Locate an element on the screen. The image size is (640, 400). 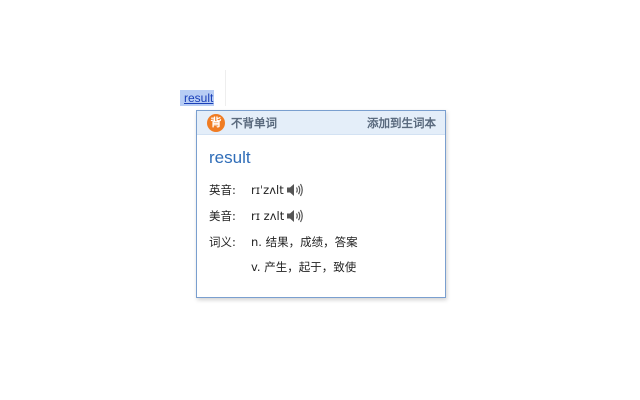
selected-word-link: result is located at coordinates (197, 98).